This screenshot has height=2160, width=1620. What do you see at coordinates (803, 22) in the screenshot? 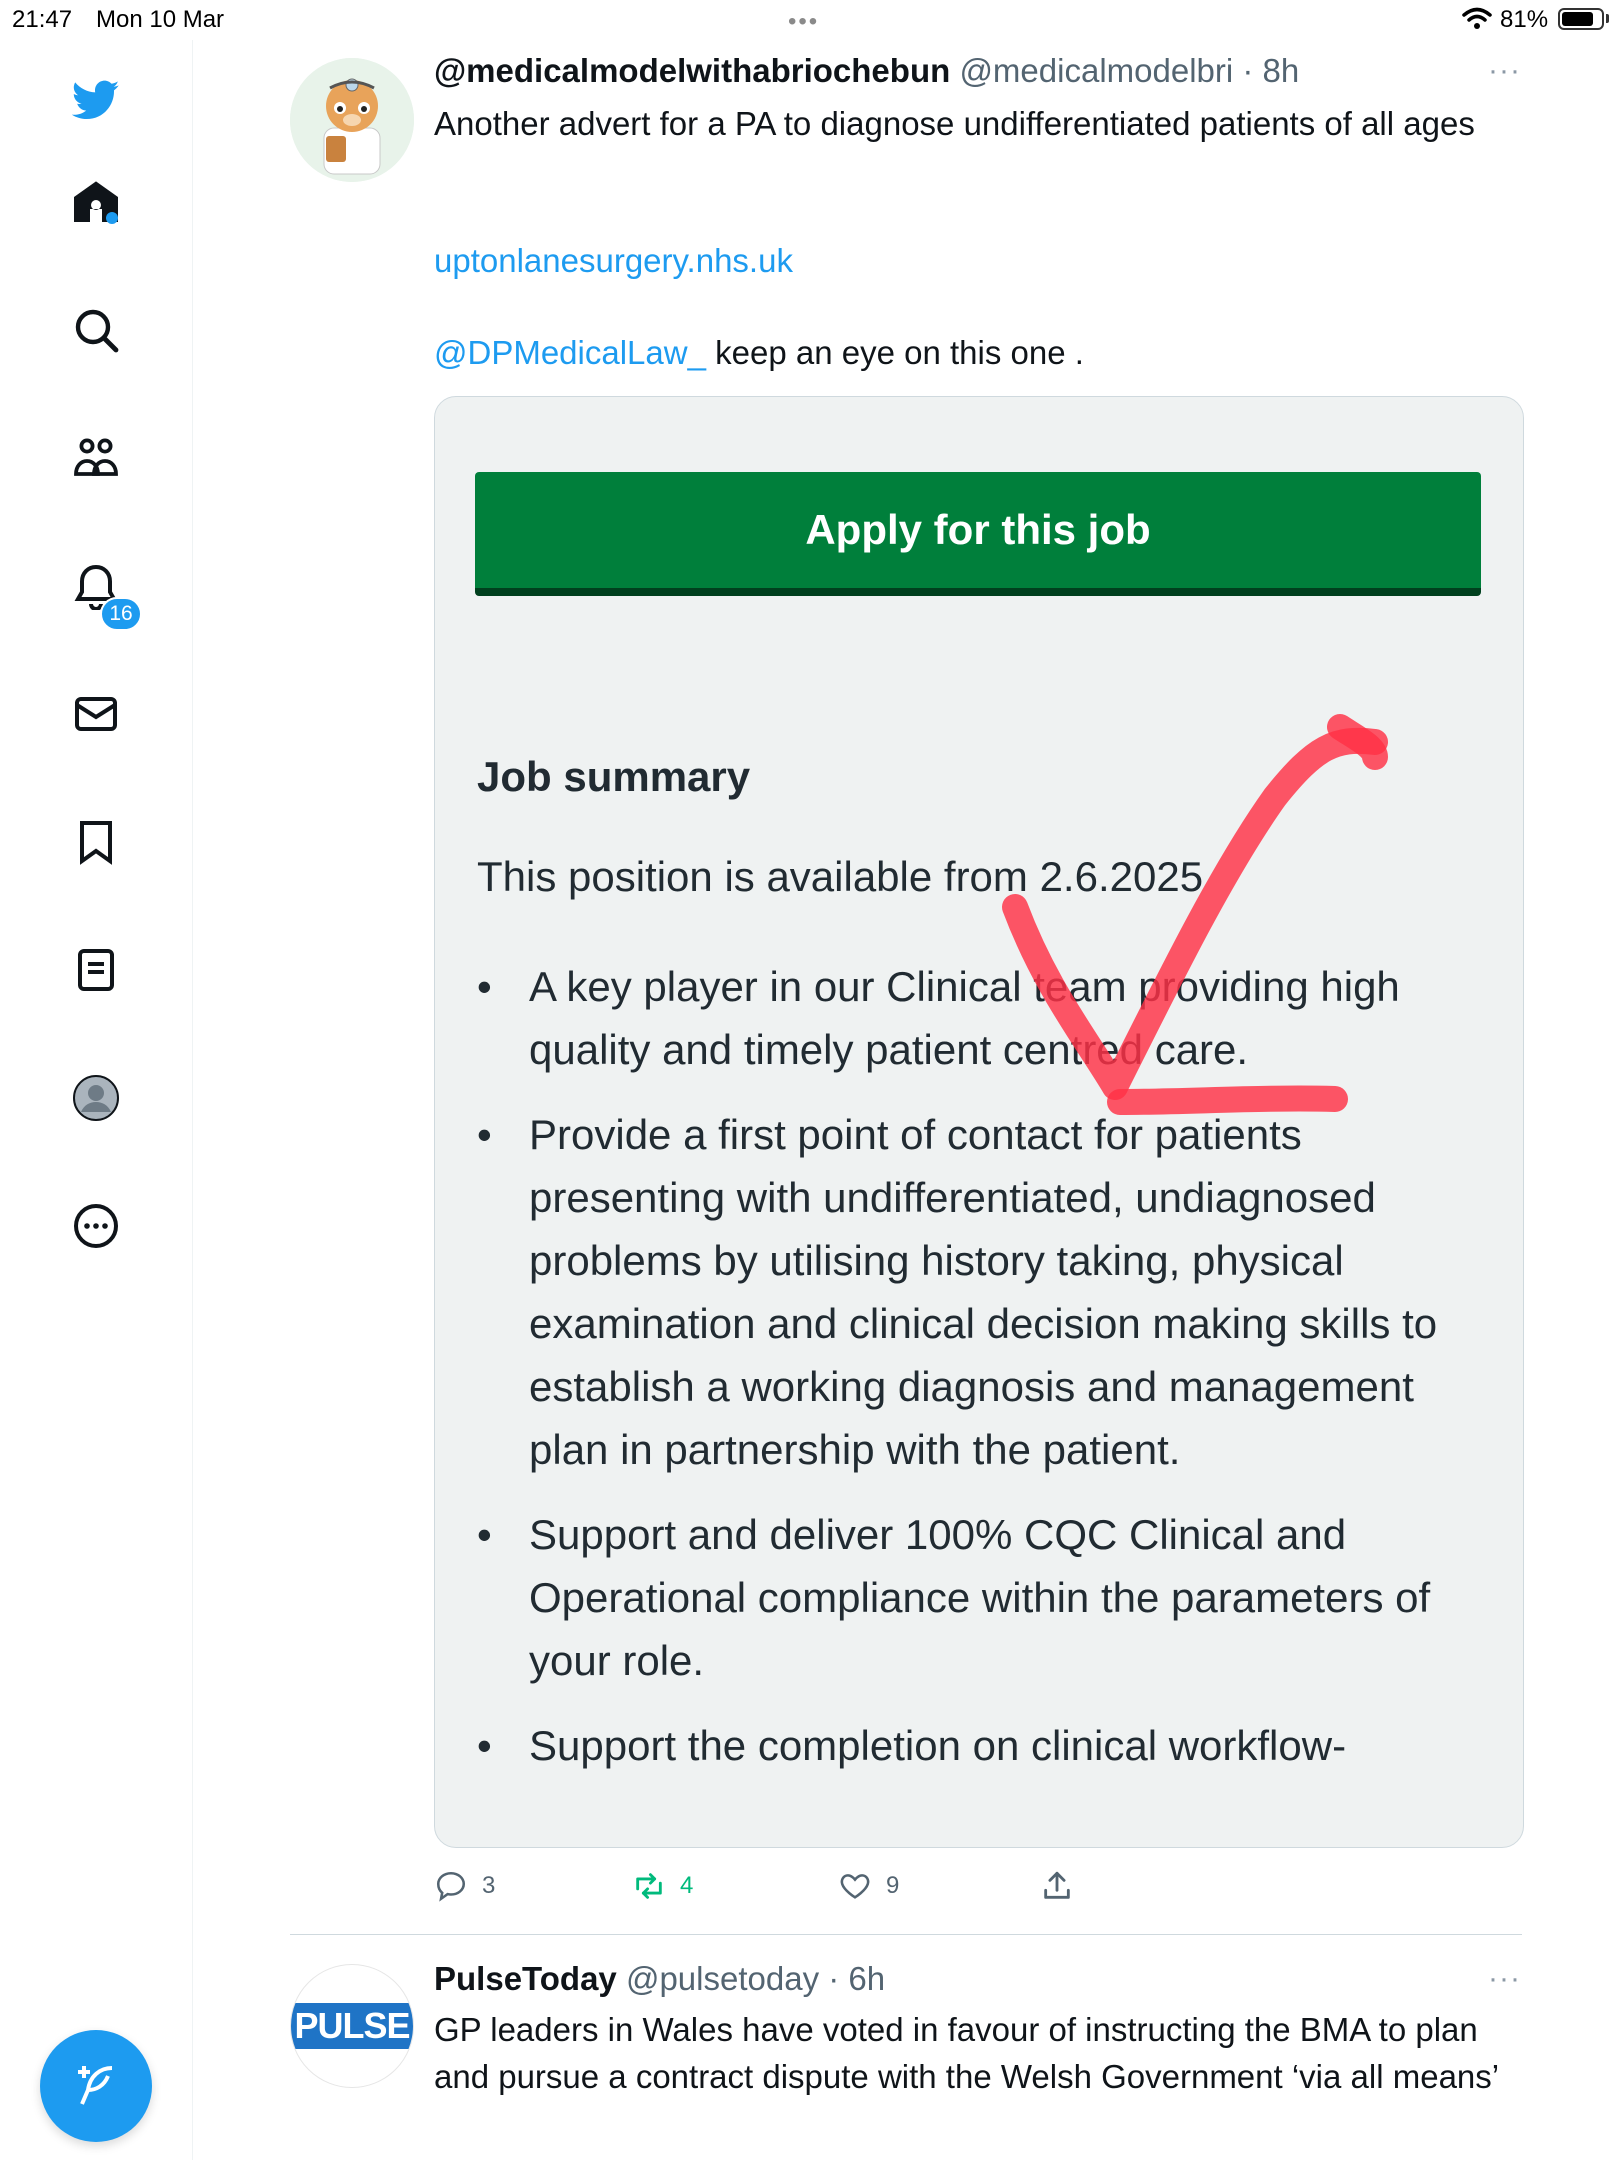
I see `multitasking-dots-icon: •••` at bounding box center [803, 22].